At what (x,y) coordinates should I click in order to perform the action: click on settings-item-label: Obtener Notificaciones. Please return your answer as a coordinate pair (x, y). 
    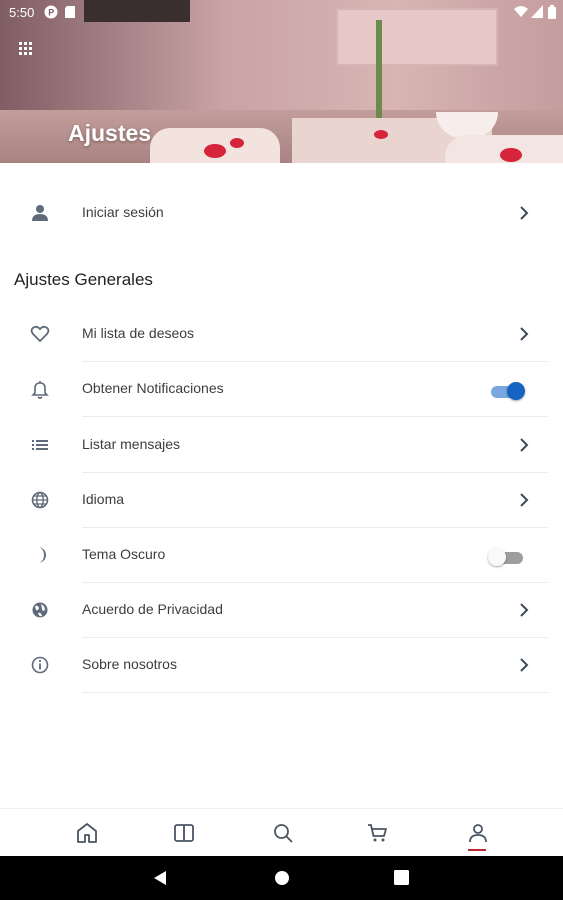
    Looking at the image, I should click on (153, 388).